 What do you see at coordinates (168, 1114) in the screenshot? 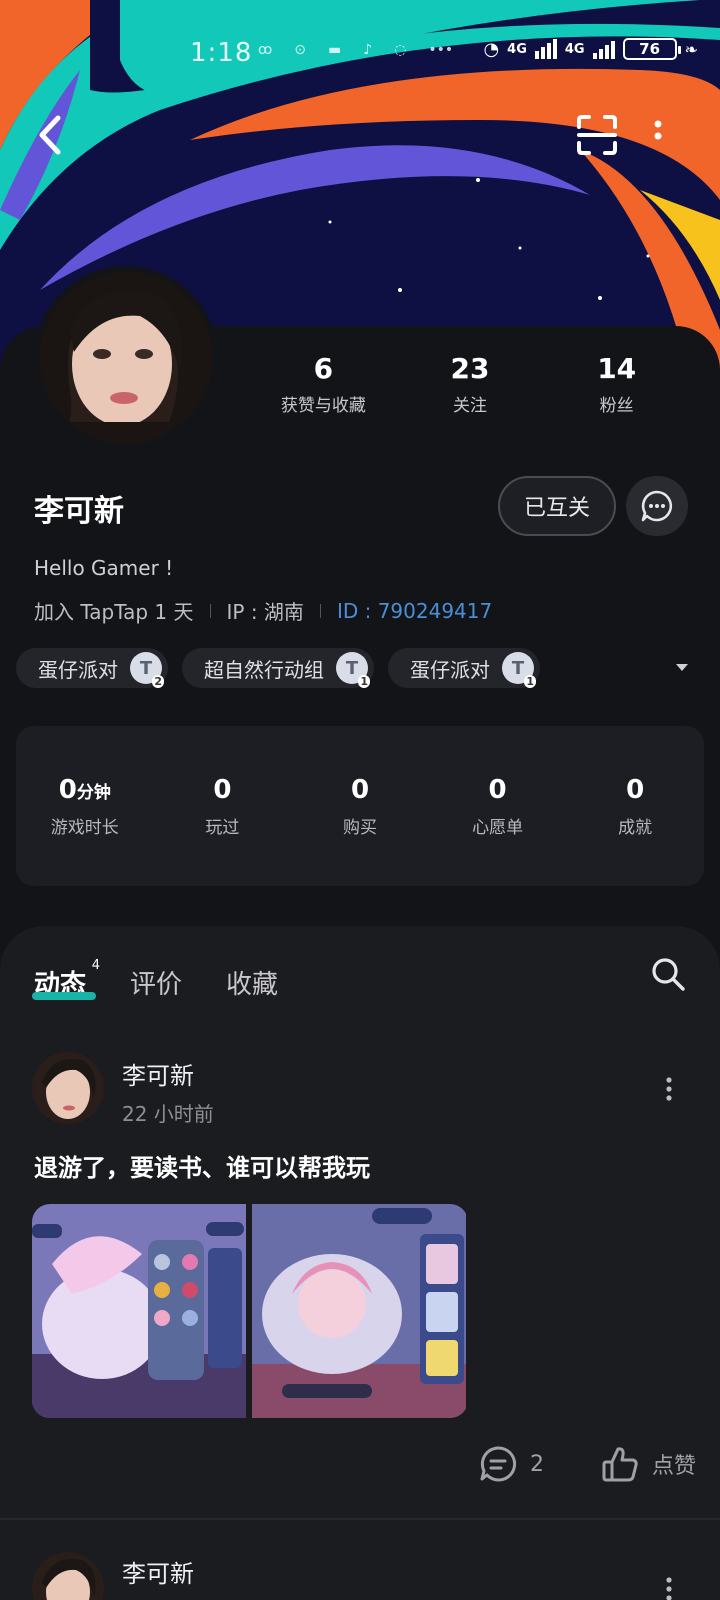
I see `post-timestamp: 22 小时前` at bounding box center [168, 1114].